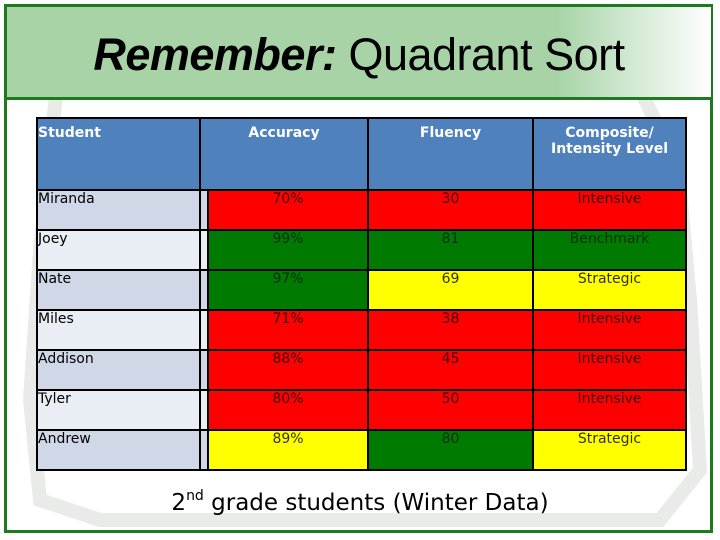 This screenshot has width=720, height=540. I want to click on table-row: Joey 99% 81 Benchmark, so click(361, 250).